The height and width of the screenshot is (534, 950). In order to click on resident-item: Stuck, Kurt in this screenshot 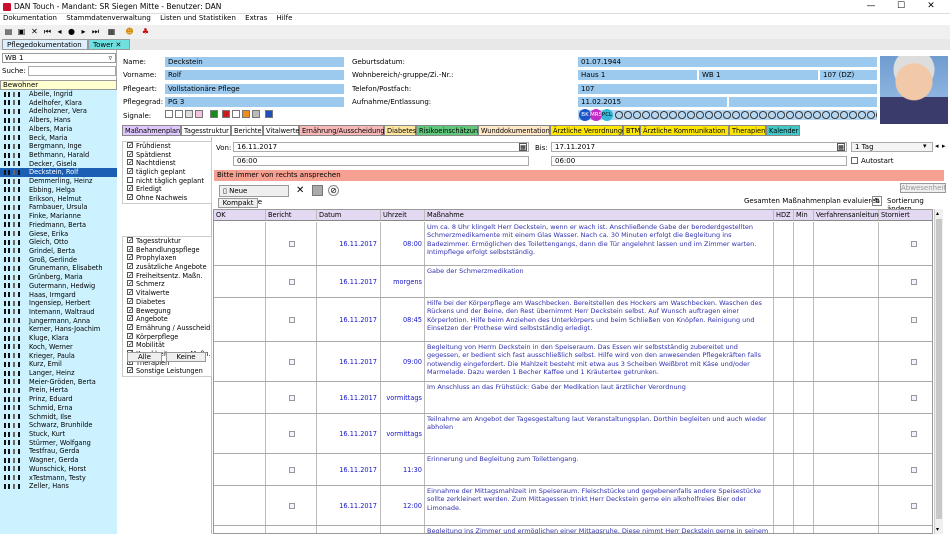, I will do `click(58, 434)`.